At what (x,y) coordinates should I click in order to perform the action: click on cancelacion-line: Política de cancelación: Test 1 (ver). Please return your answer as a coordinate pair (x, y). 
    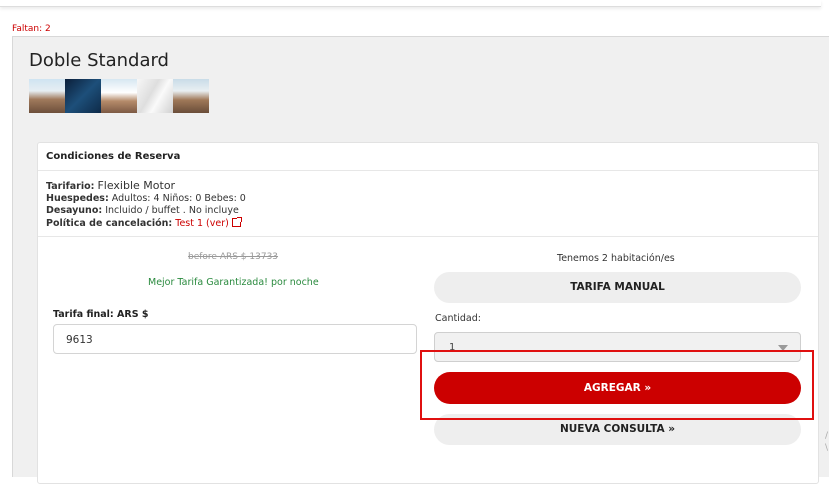
    Looking at the image, I should click on (144, 223).